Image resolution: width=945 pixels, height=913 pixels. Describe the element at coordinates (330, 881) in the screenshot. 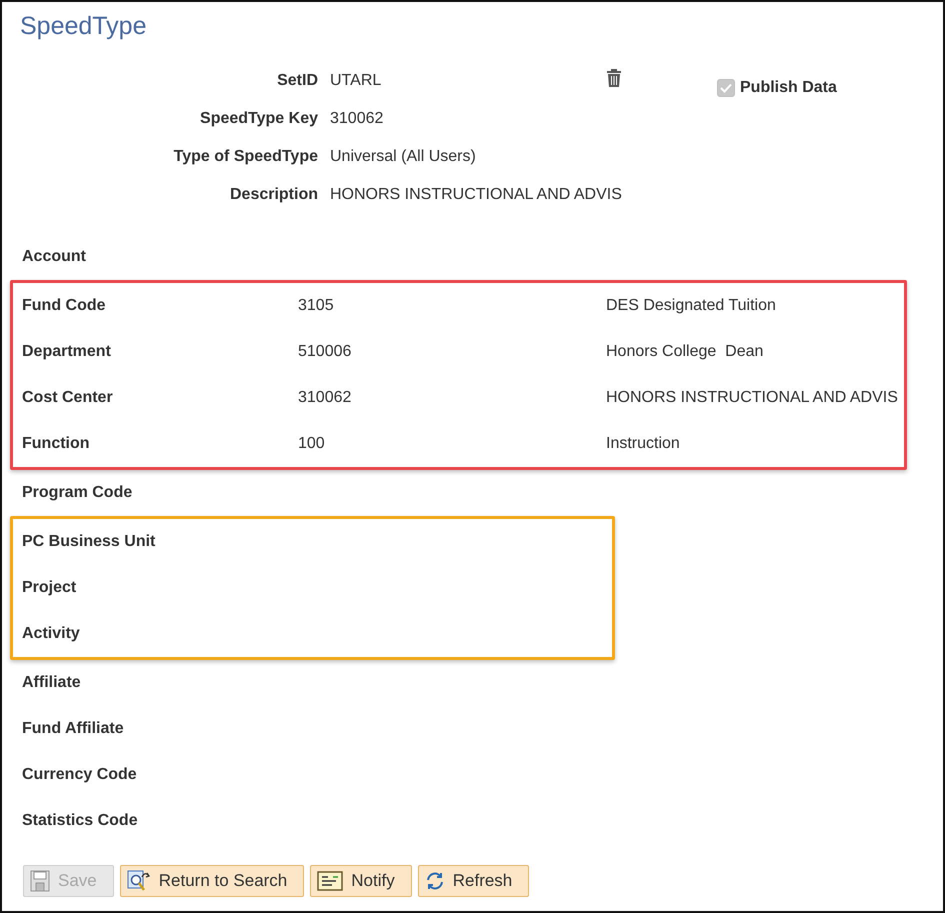

I see `note-icon` at that location.